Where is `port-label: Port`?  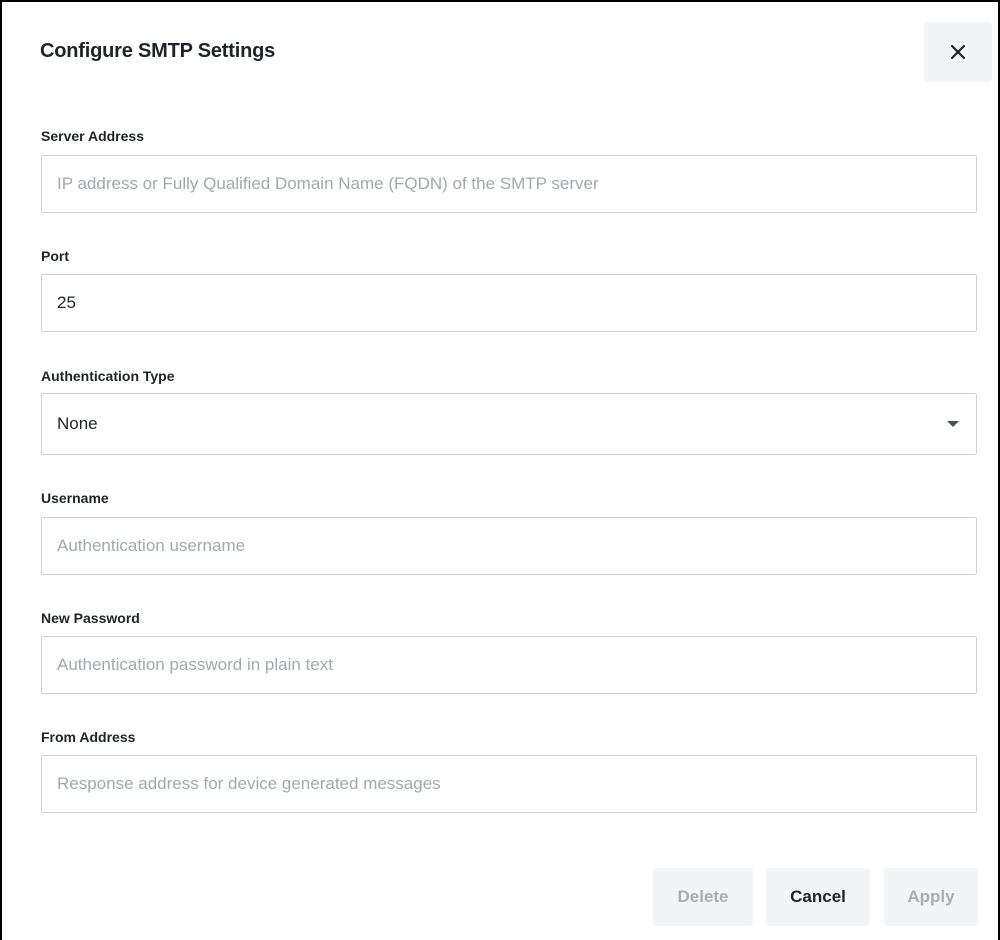
port-label: Port is located at coordinates (55, 256).